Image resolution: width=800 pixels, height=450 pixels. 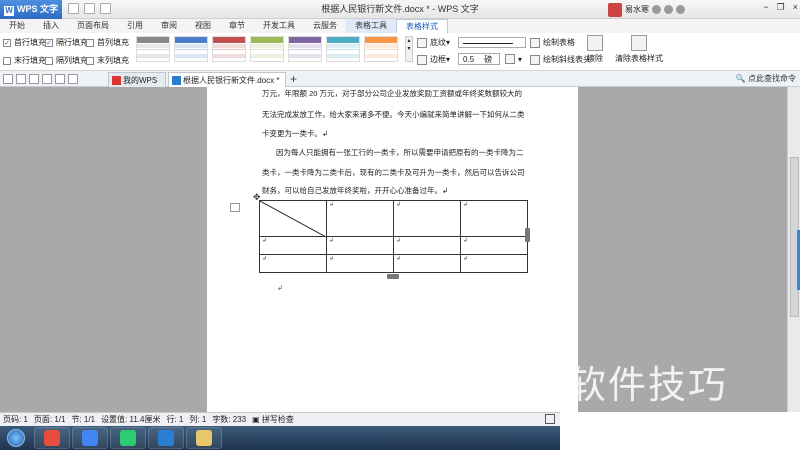 I want to click on option-first-column: 首列填充, so click(x=107, y=42).